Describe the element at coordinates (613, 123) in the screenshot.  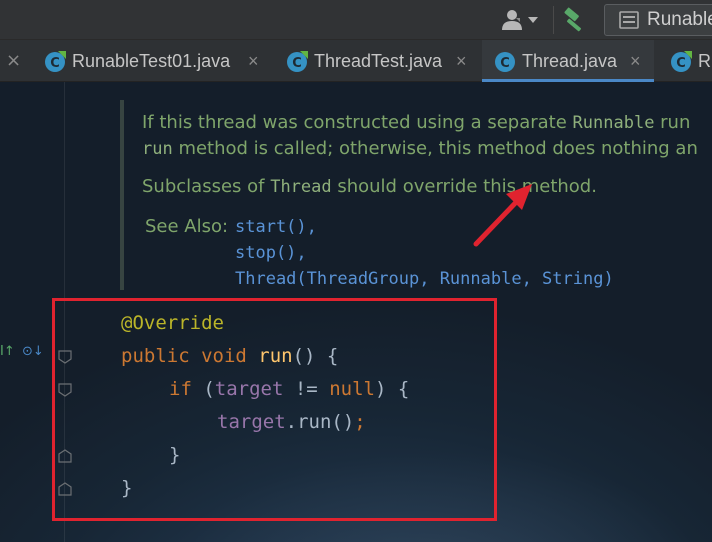
I see `doc-code: Runnable` at that location.